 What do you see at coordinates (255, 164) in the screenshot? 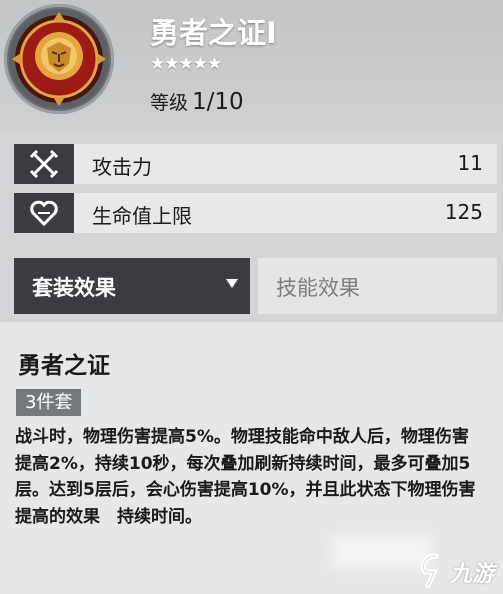
I see `stat-row-attack: 攻击力 11` at bounding box center [255, 164].